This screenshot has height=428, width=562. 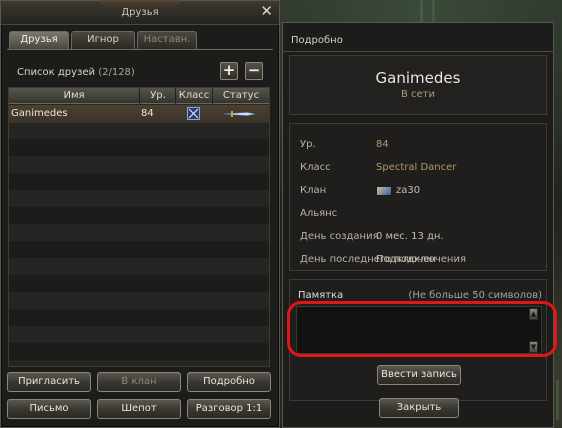 I want to click on memo-label: Памятка, so click(x=321, y=295).